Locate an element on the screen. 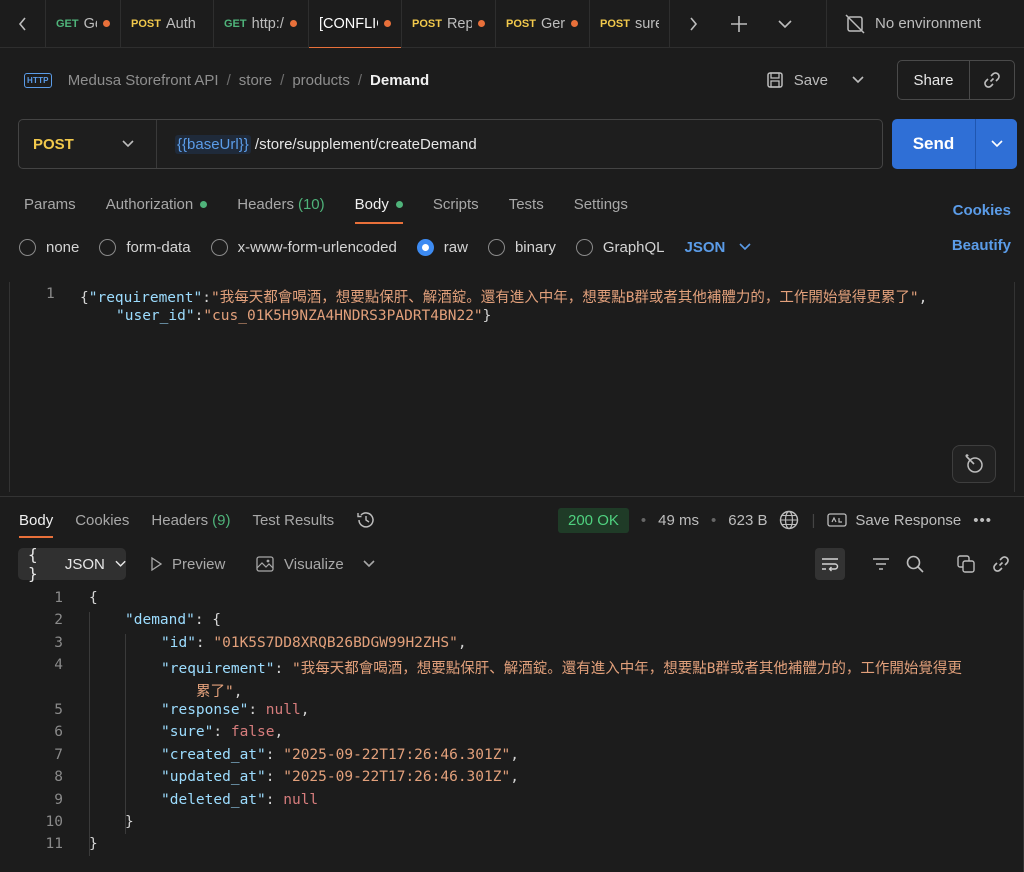 This screenshot has width=1024, height=872. url-variable: {{baseUrl}} is located at coordinates (213, 144).